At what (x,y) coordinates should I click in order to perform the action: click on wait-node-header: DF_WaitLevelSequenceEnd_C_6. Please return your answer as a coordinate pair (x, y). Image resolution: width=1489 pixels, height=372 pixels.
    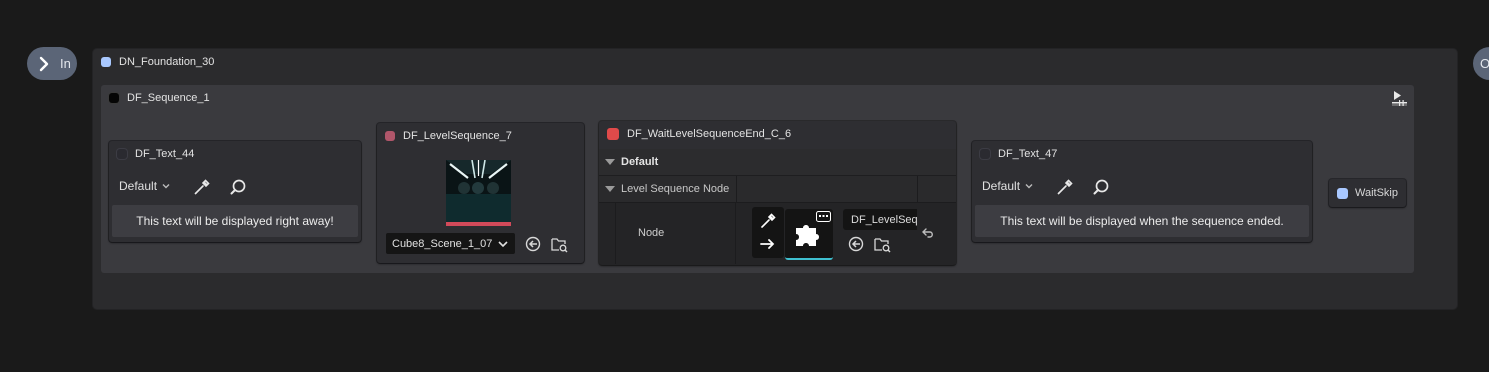
    Looking at the image, I should click on (699, 134).